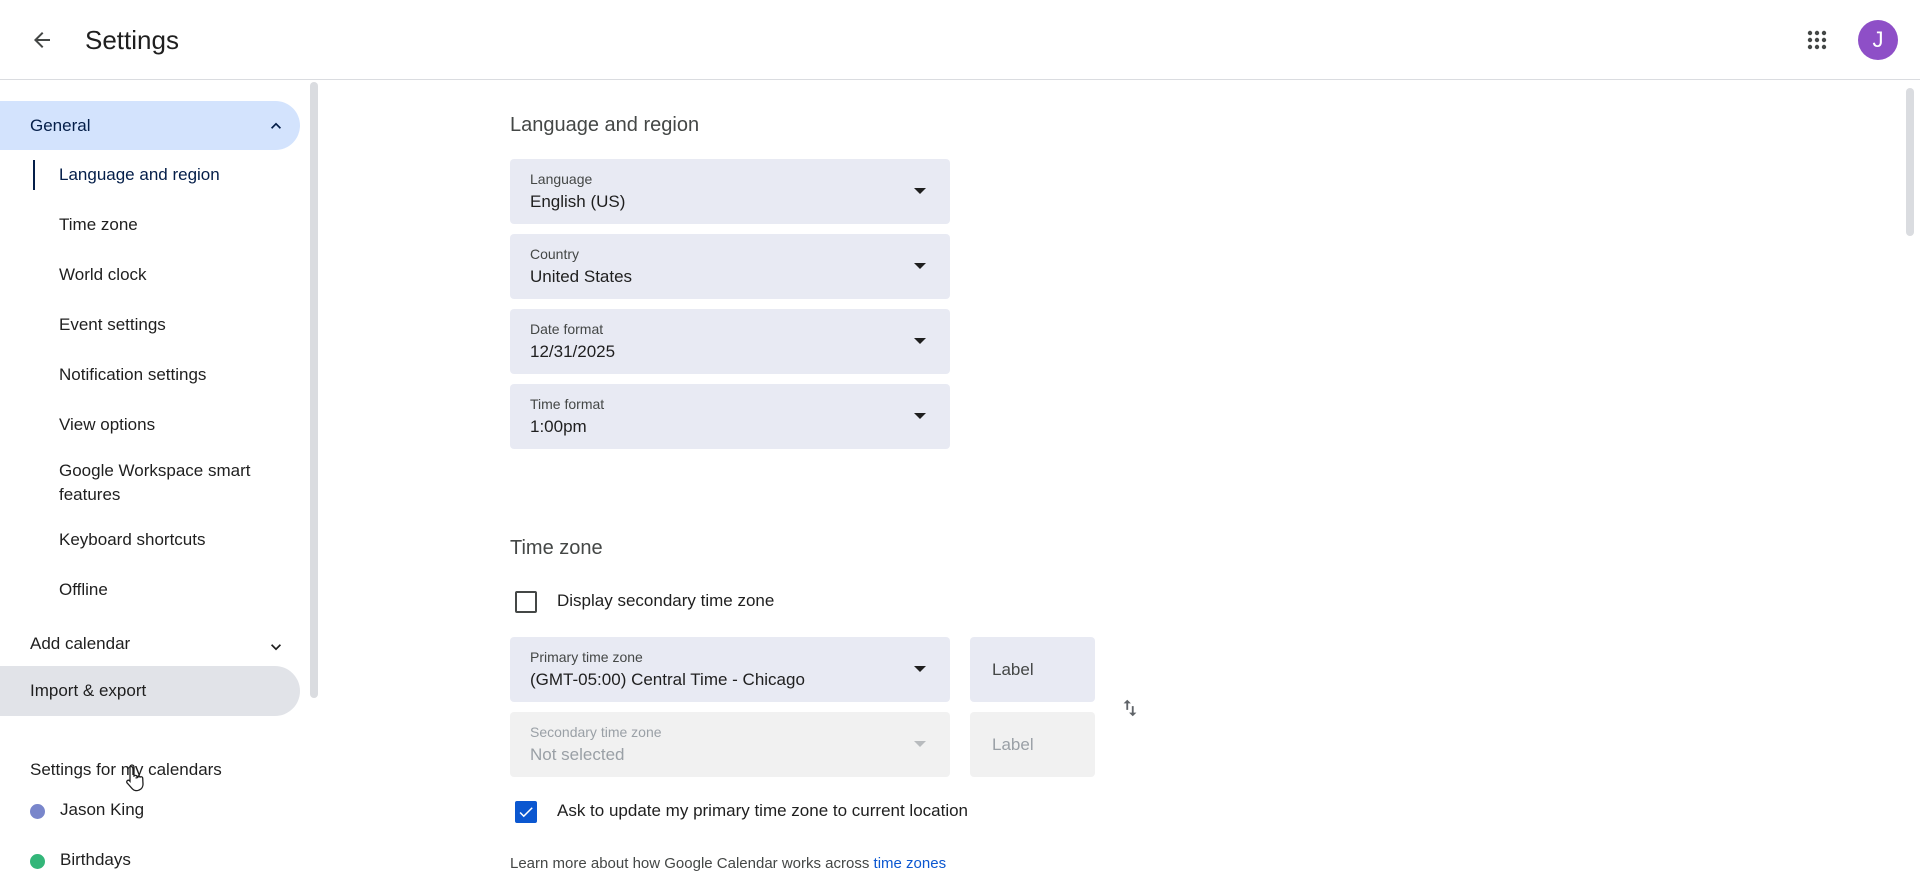 The width and height of the screenshot is (1920, 872). I want to click on swap-vert-icon, so click(1130, 708).